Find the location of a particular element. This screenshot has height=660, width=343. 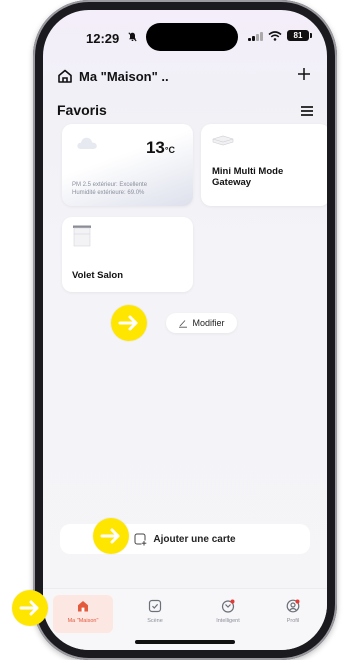

favorites-header: Favoris is located at coordinates (185, 111).